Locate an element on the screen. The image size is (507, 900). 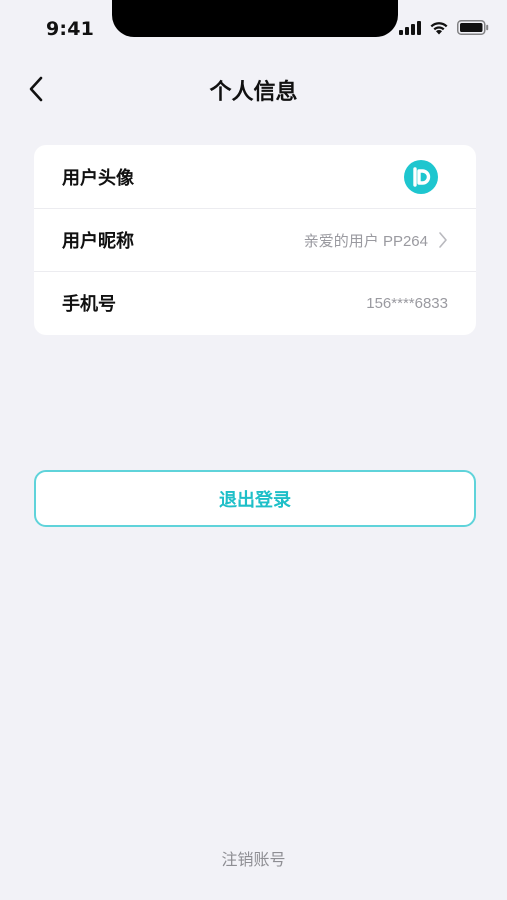
logout-button-label: 退出登录 is located at coordinates (255, 500).